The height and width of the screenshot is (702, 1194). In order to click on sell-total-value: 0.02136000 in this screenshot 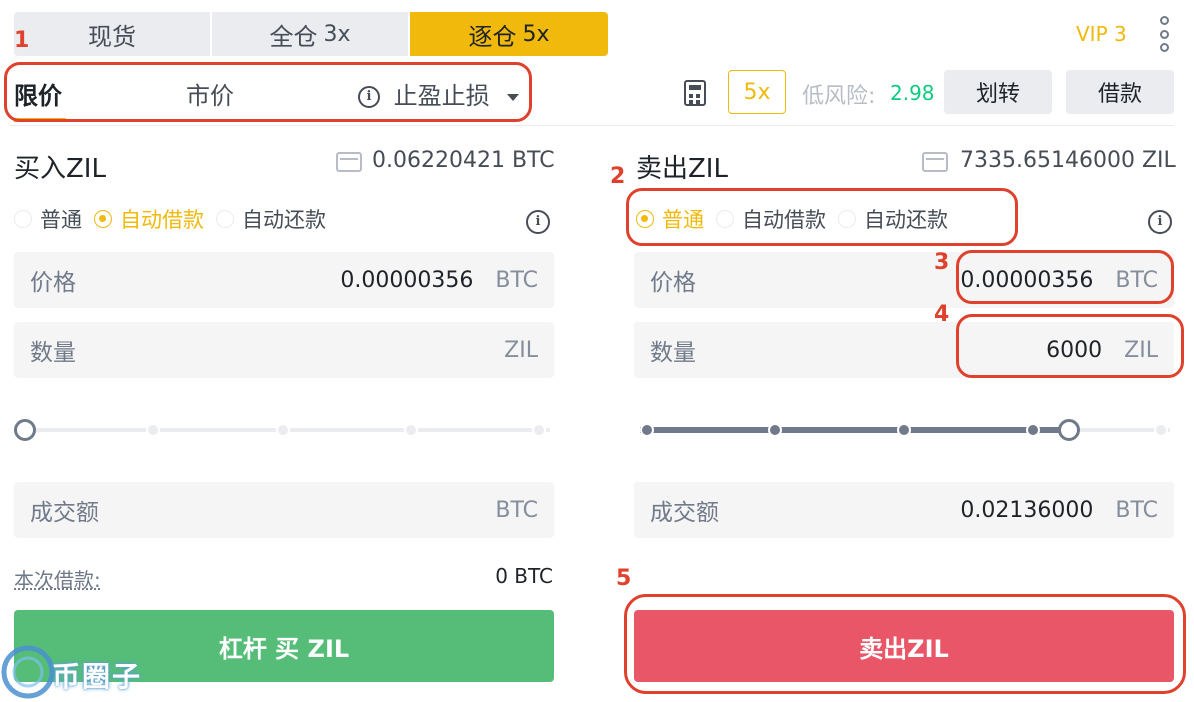, I will do `click(1027, 510)`.